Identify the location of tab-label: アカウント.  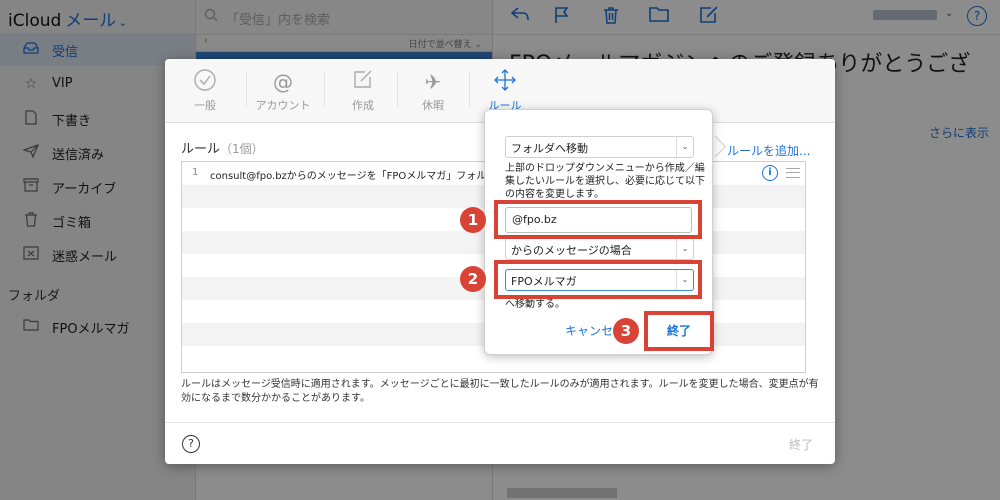
(283, 105).